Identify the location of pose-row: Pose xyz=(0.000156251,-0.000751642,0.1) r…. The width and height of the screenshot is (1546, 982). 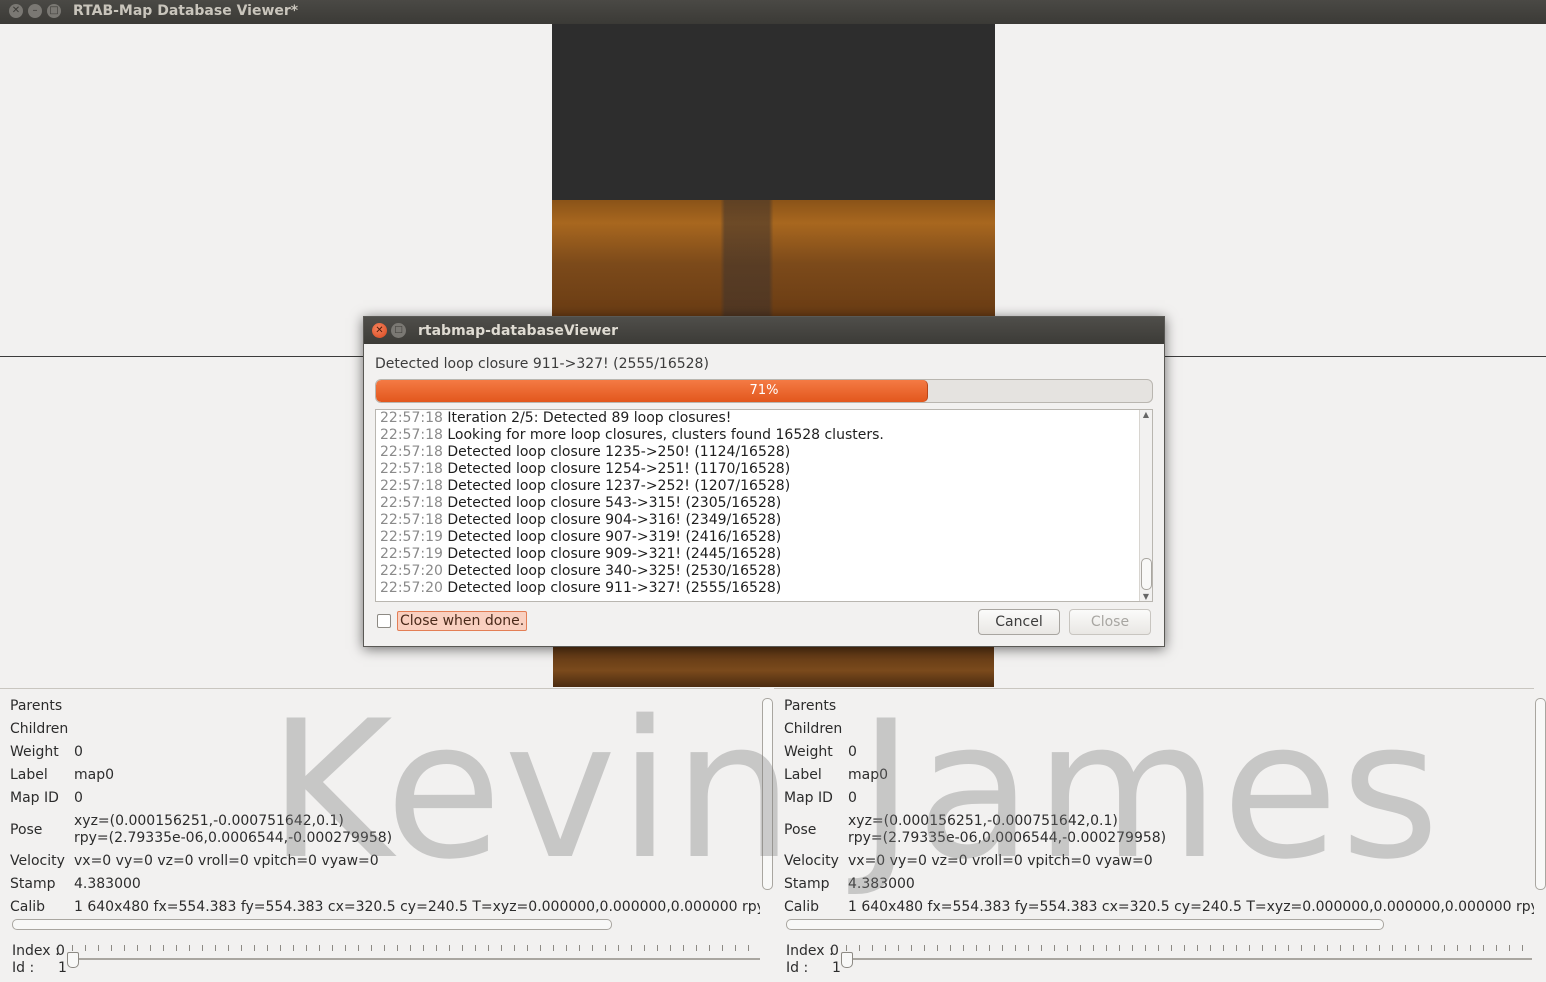
(975, 829).